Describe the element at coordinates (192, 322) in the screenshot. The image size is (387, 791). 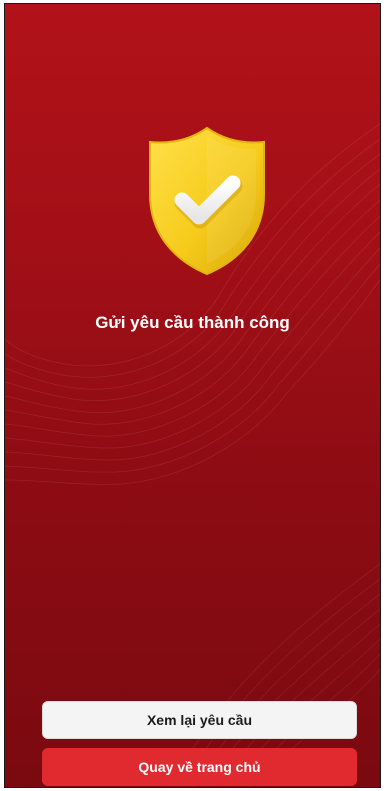
I see `status-title: Gửi yêu cầu thành công` at that location.